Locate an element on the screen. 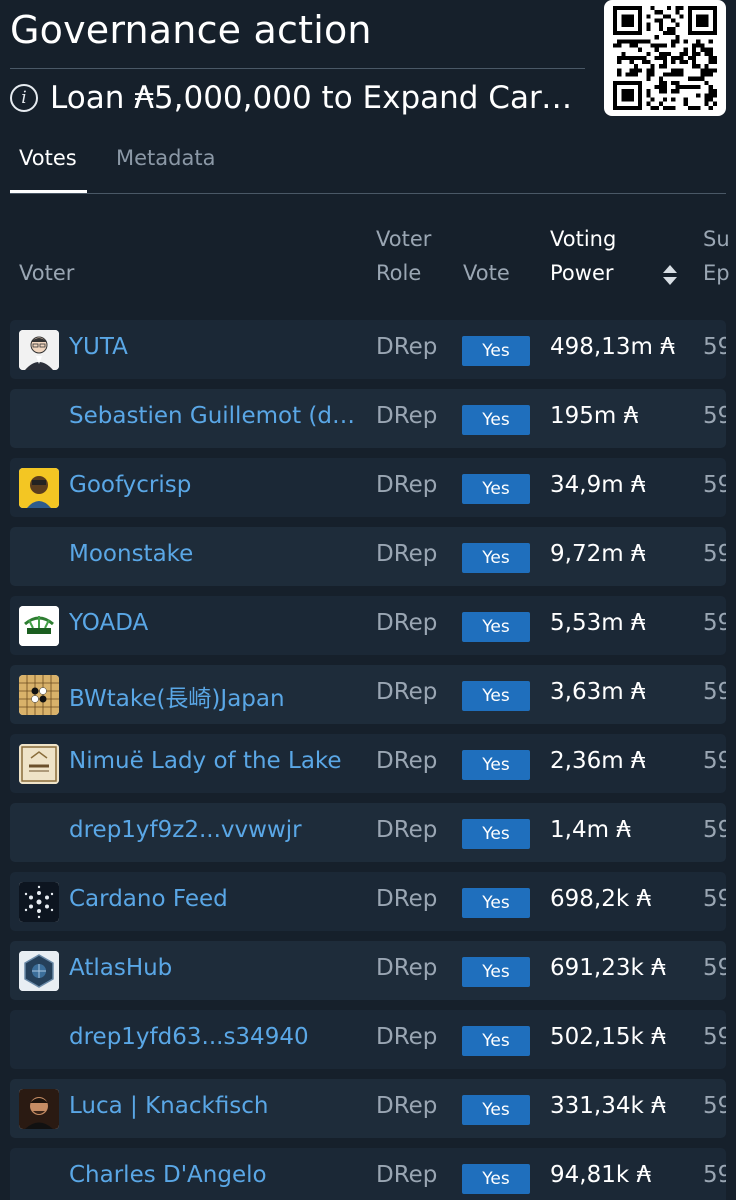 This screenshot has width=736, height=1200. voter-name-link: Charles D'Angelo is located at coordinates (215, 1175).